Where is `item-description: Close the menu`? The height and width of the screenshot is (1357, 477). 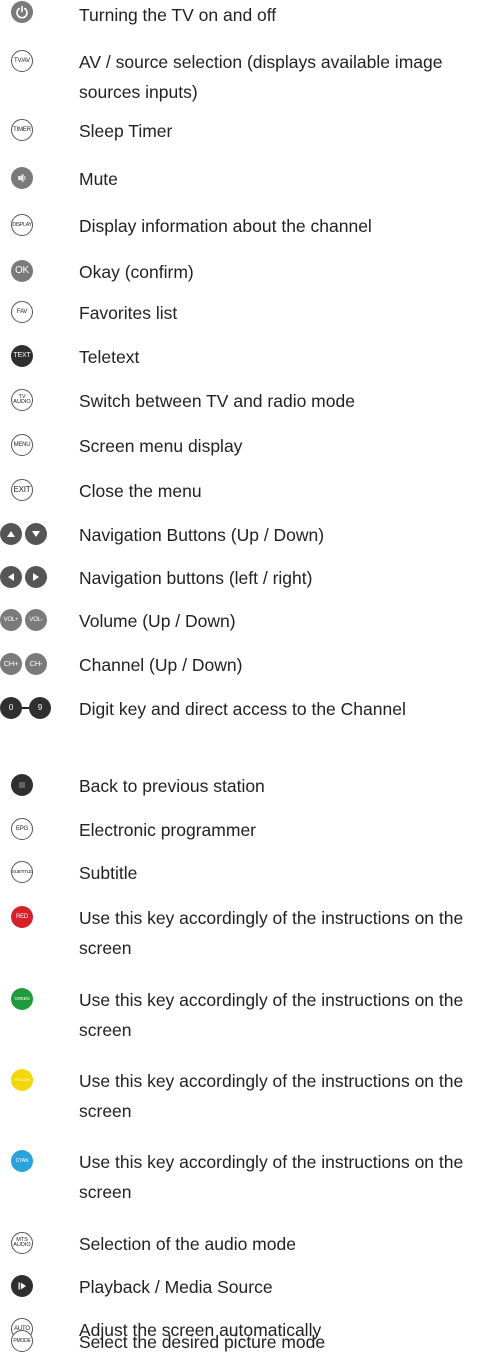
item-description: Close the menu is located at coordinates (140, 491).